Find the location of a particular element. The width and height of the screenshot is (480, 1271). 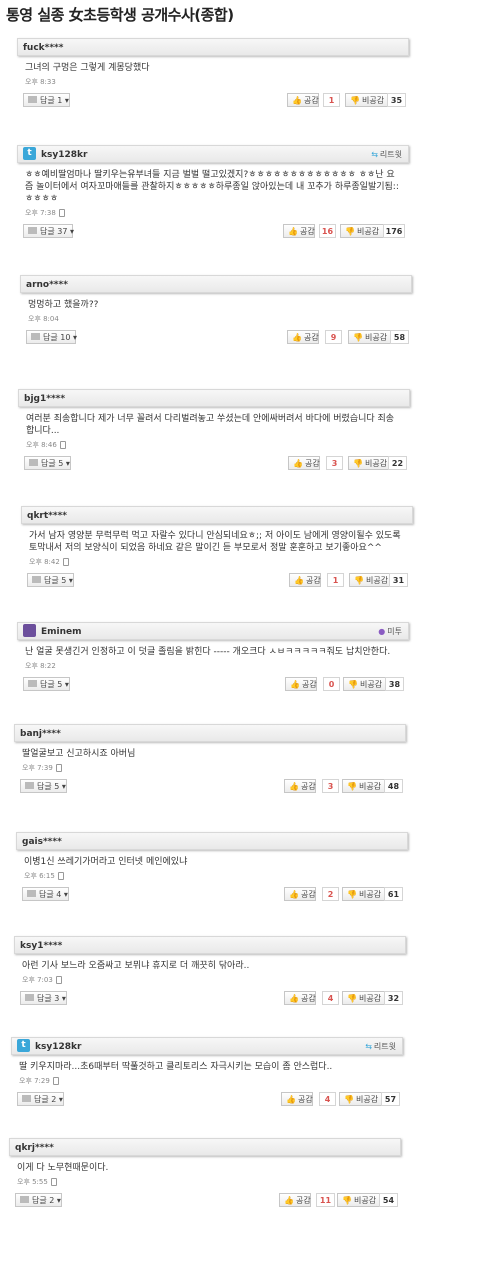

comment-actions: 답글 5 ▾ 👍 공감 3 👎 비공감 48 is located at coordinates (210, 787).